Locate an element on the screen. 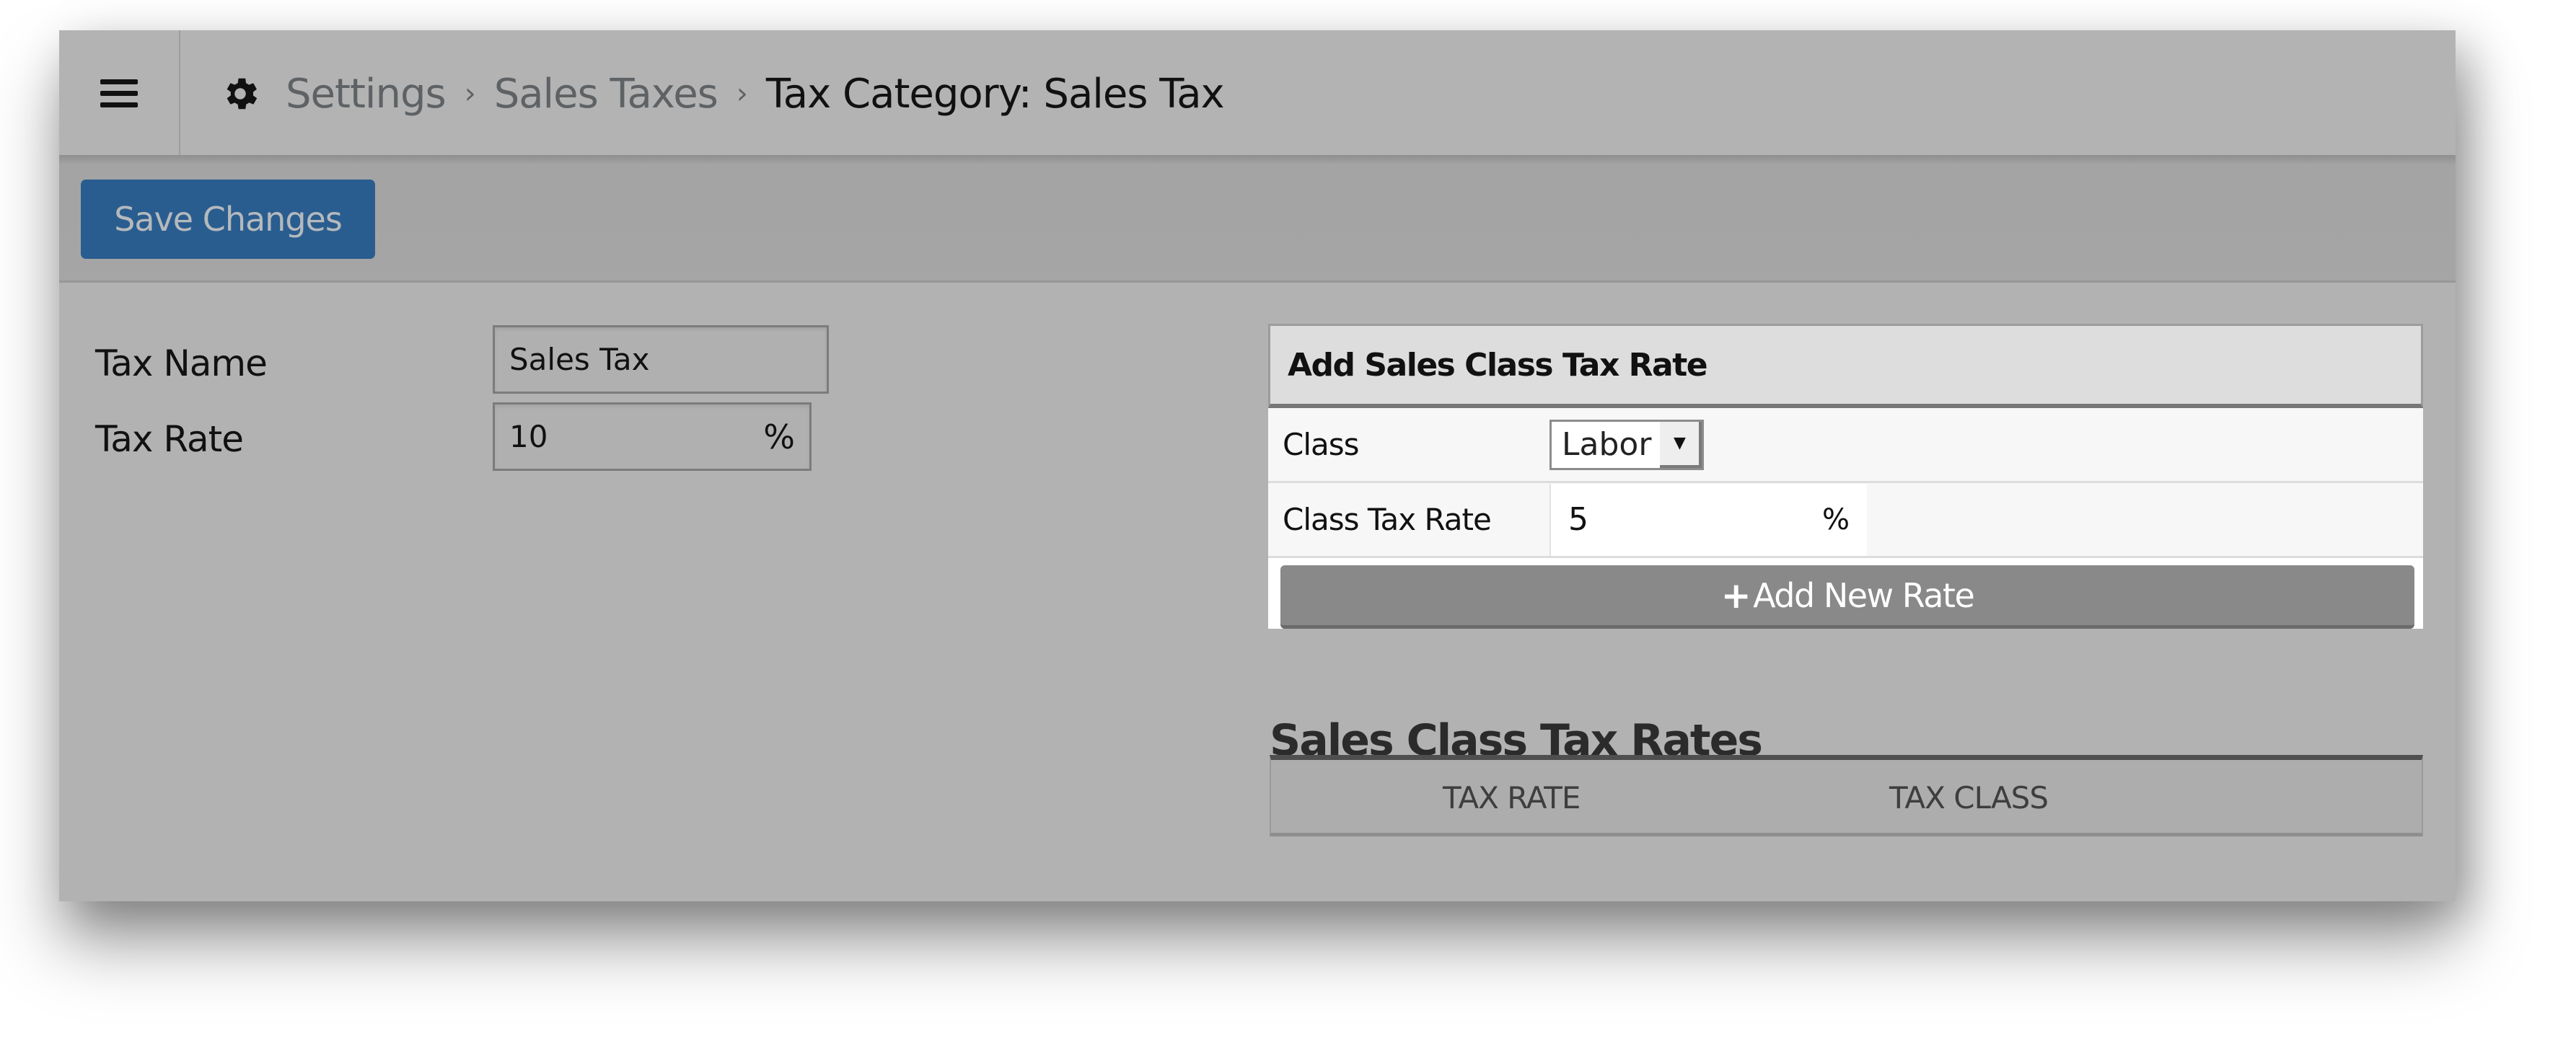  tax-rate-input: 10 % is located at coordinates (652, 436).